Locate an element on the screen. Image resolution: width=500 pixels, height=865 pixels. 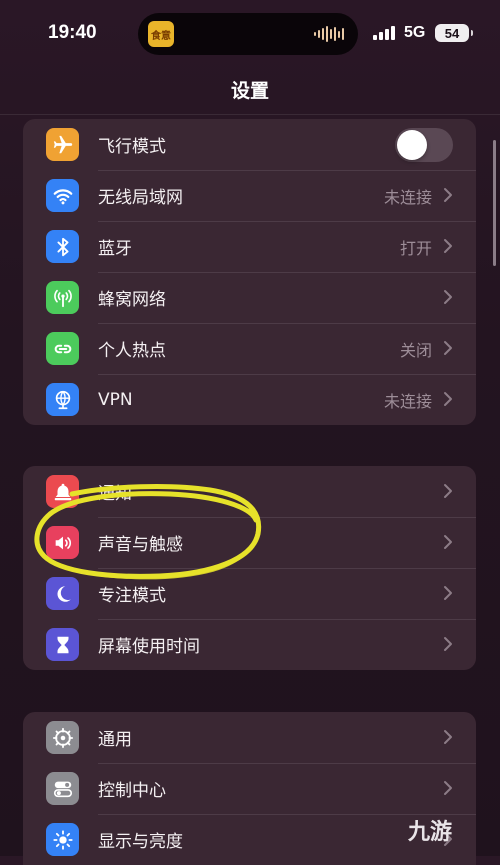
sun-icon is located at coordinates (62, 839).